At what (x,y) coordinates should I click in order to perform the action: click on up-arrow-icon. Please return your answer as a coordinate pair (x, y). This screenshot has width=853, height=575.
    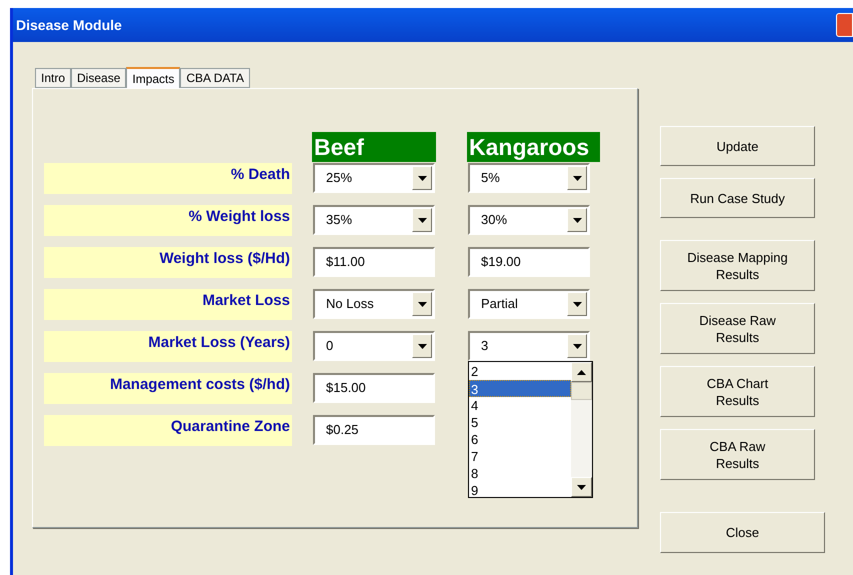
    Looking at the image, I should click on (581, 372).